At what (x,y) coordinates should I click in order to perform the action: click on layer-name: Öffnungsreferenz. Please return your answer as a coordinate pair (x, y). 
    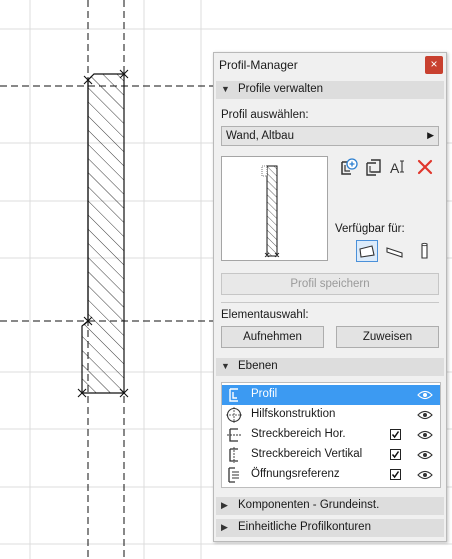
    Looking at the image, I should click on (295, 474).